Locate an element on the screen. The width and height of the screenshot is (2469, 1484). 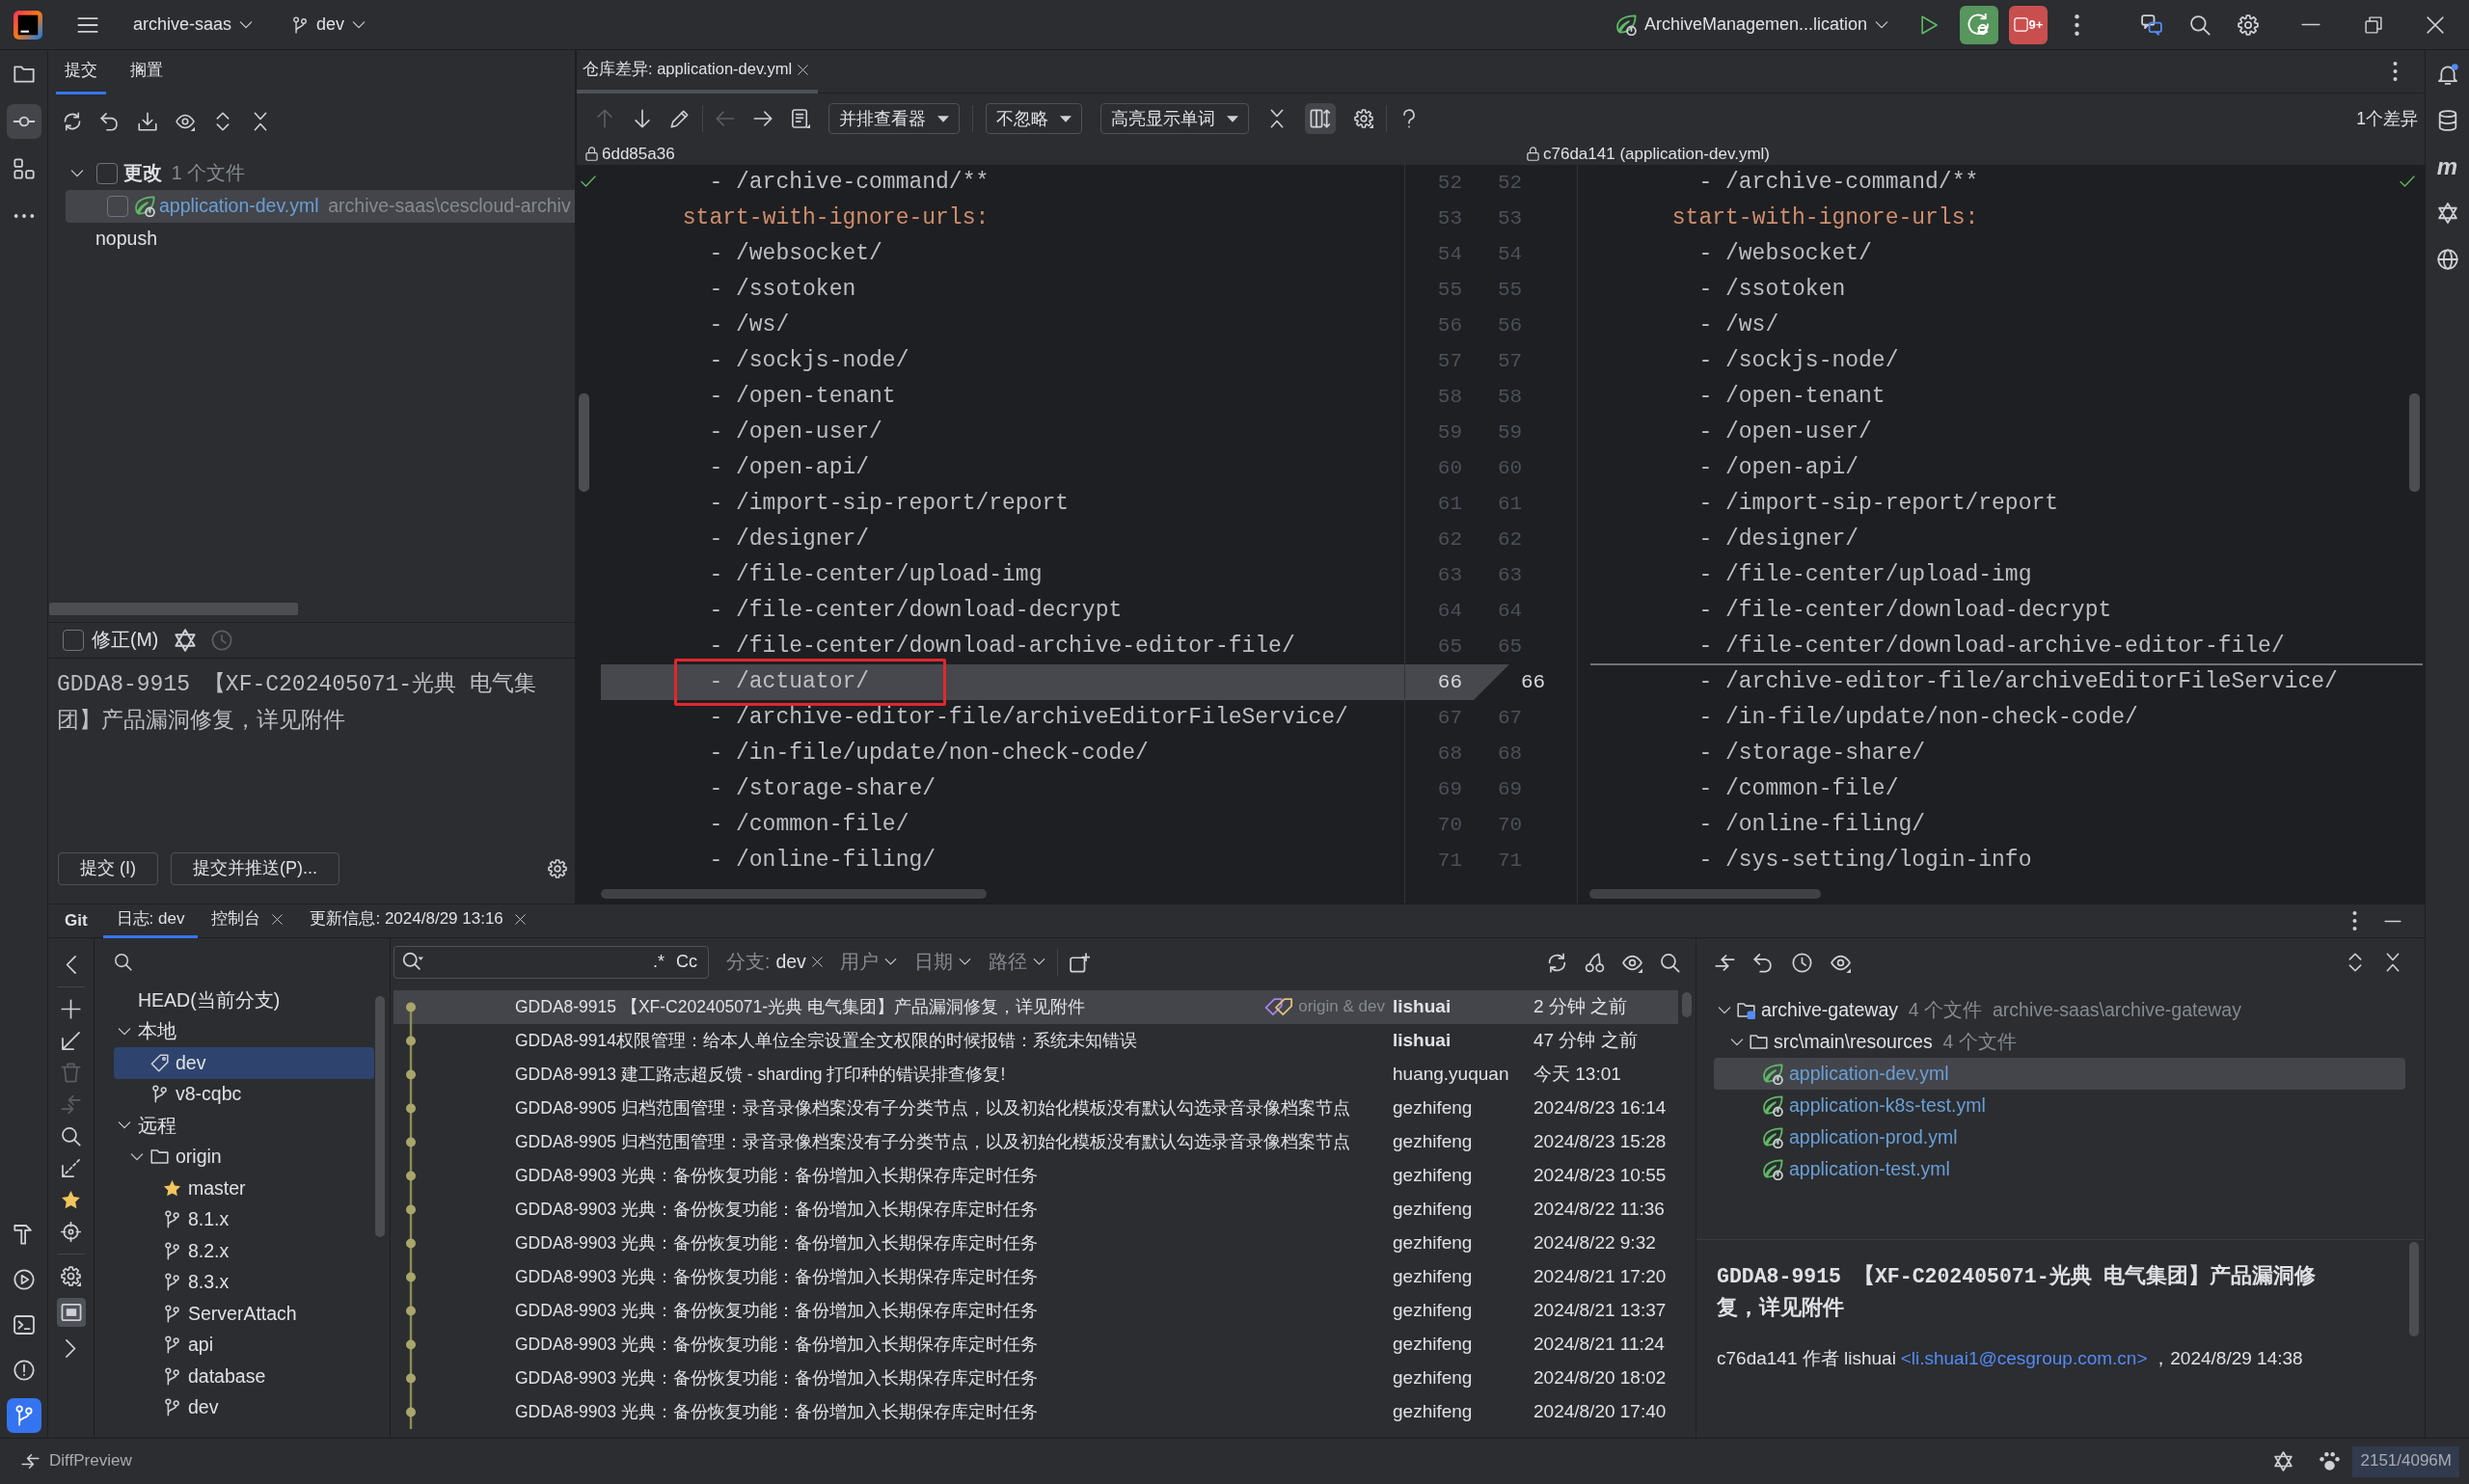
changelist-item: 更改 1 个文件 is located at coordinates (311, 173).